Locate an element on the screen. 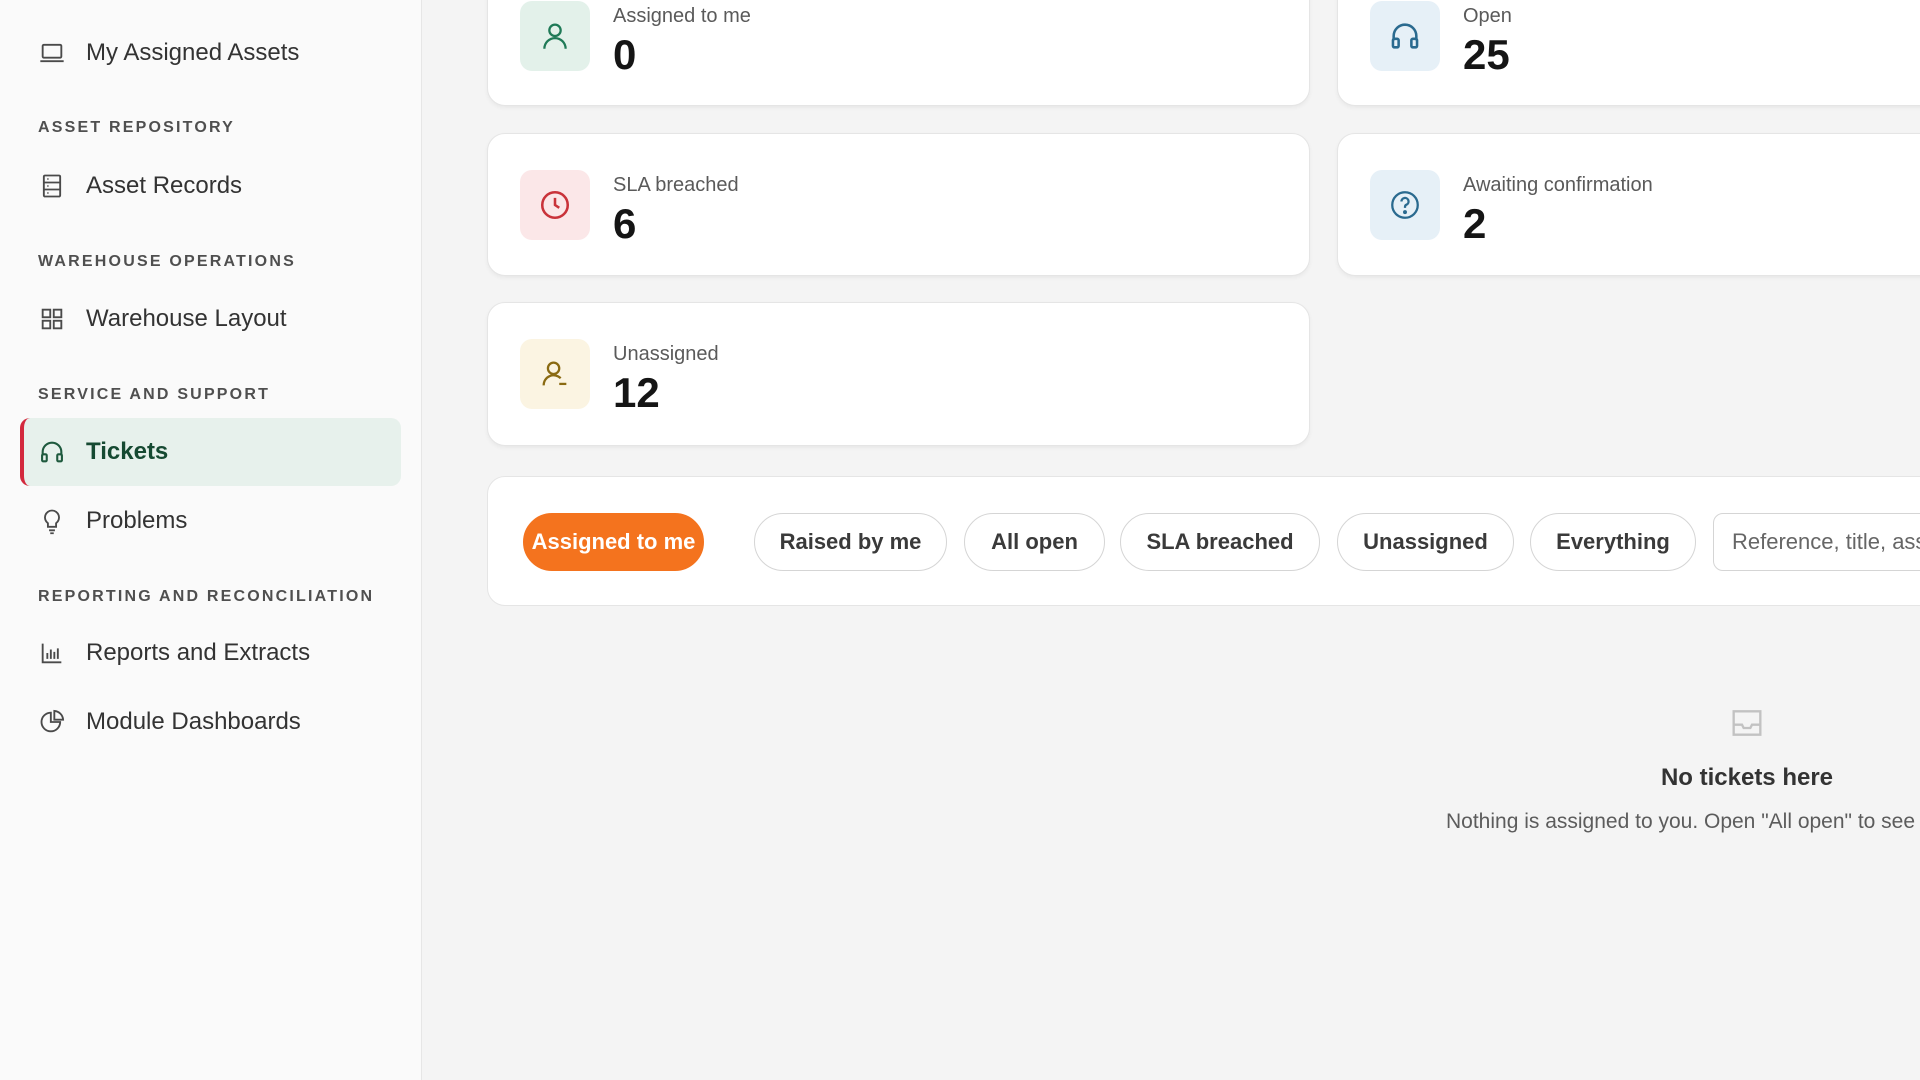 The width and height of the screenshot is (1920, 1080). filter-pill-all-open: All open is located at coordinates (1034, 542).